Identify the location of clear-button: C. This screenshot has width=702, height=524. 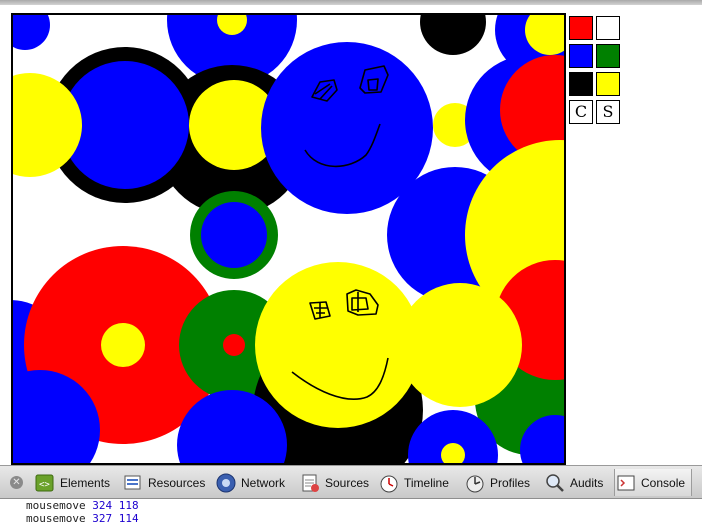
(581, 112).